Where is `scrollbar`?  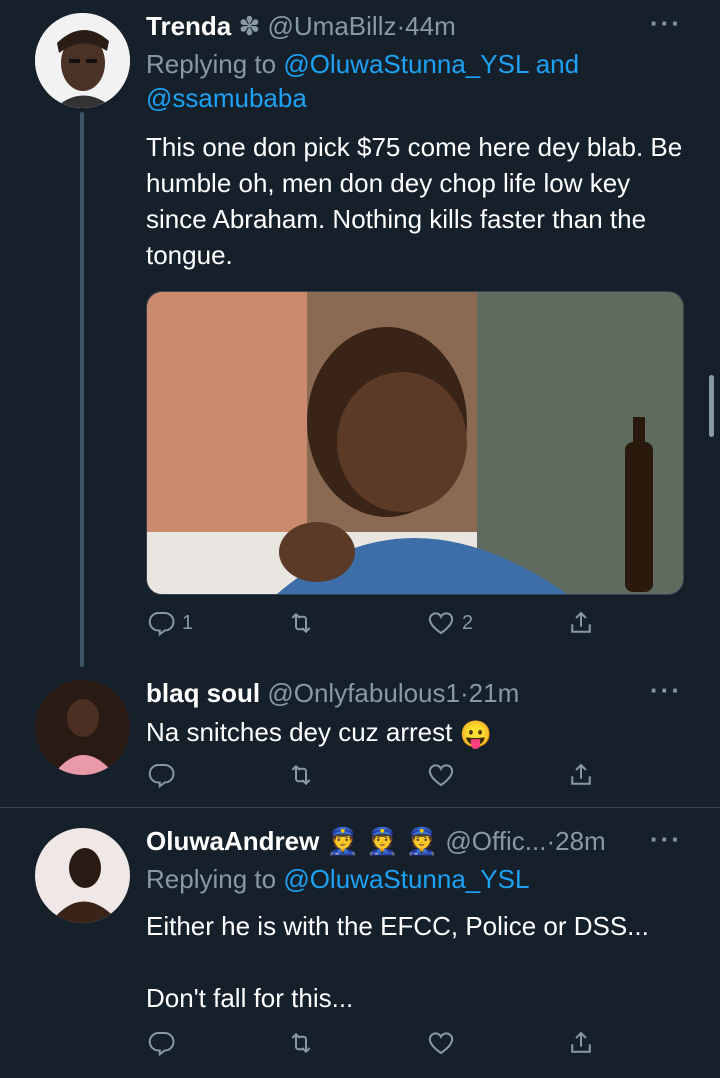 scrollbar is located at coordinates (711, 406).